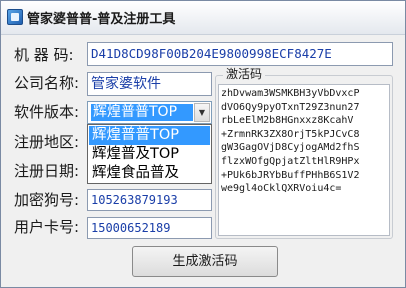  I want to click on activation-code-label: 激活码, so click(244, 74).